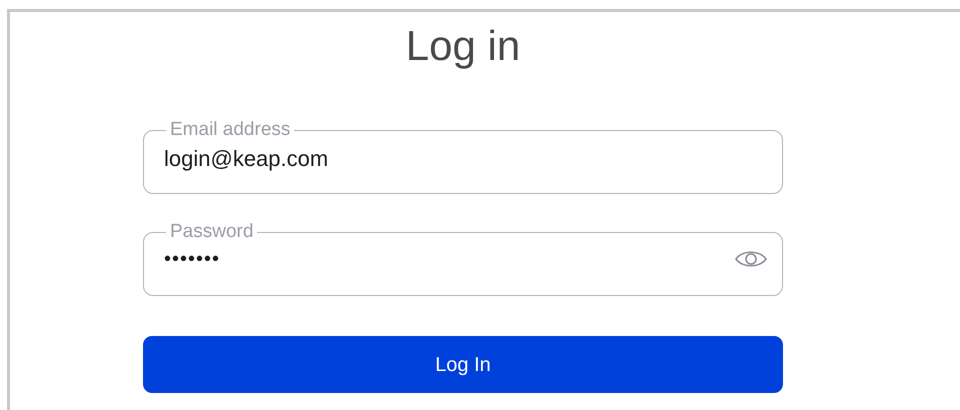  Describe the element at coordinates (449, 259) in the screenshot. I see `password-field: •••••••` at that location.